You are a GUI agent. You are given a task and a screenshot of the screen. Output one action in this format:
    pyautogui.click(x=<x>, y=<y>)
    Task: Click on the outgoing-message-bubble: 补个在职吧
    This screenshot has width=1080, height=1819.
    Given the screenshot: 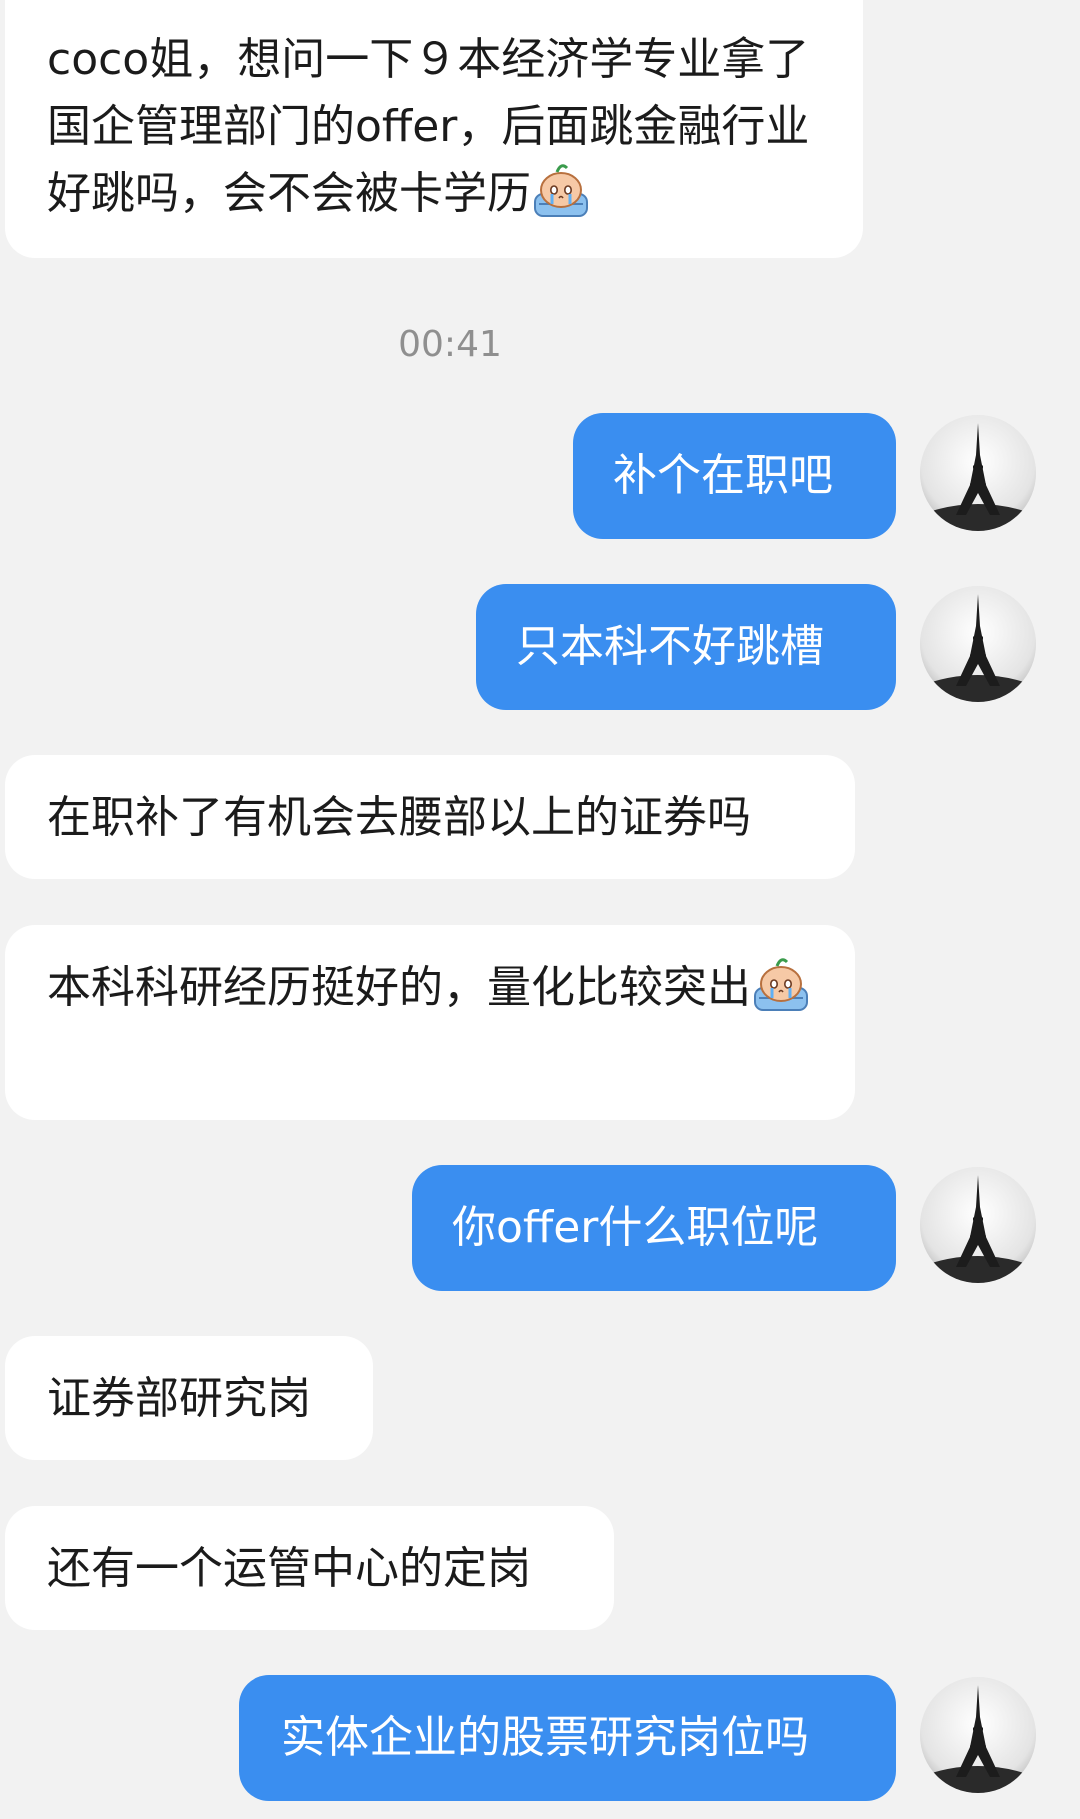 What is the action you would take?
    pyautogui.click(x=734, y=476)
    